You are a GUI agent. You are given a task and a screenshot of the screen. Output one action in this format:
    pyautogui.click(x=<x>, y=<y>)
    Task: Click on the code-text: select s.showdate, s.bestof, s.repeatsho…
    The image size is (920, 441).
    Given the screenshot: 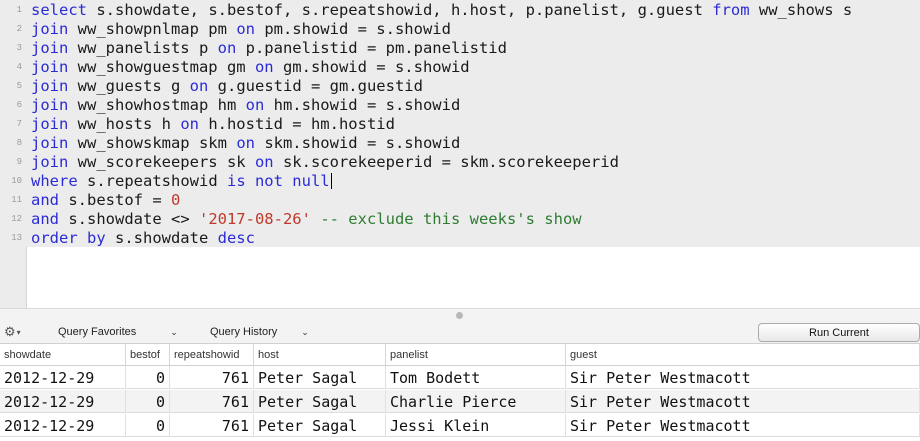 What is the action you would take?
    pyautogui.click(x=441, y=10)
    